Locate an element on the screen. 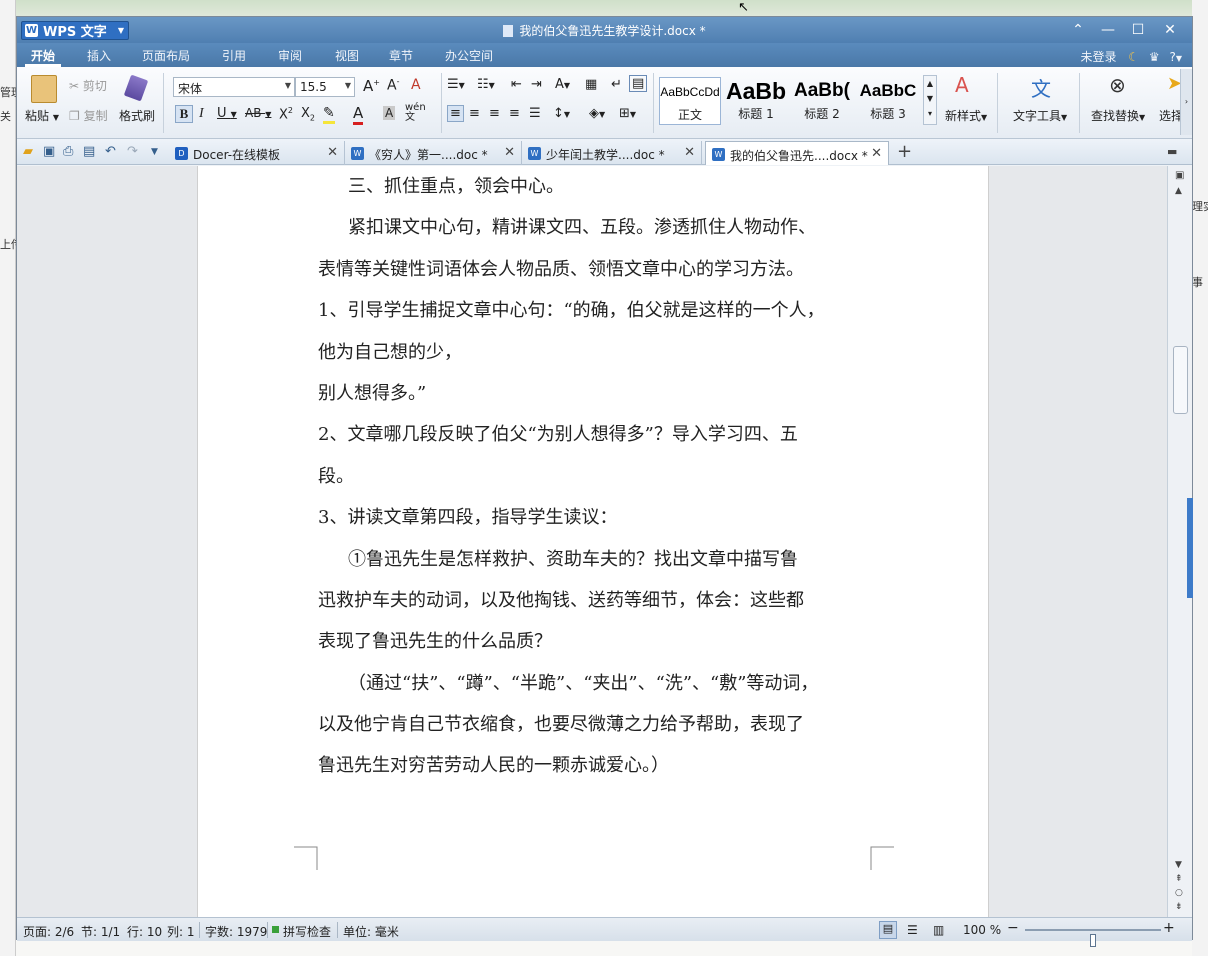  document-paragraph: 表现了鲁迅先生的什么品质？ is located at coordinates (598, 647).